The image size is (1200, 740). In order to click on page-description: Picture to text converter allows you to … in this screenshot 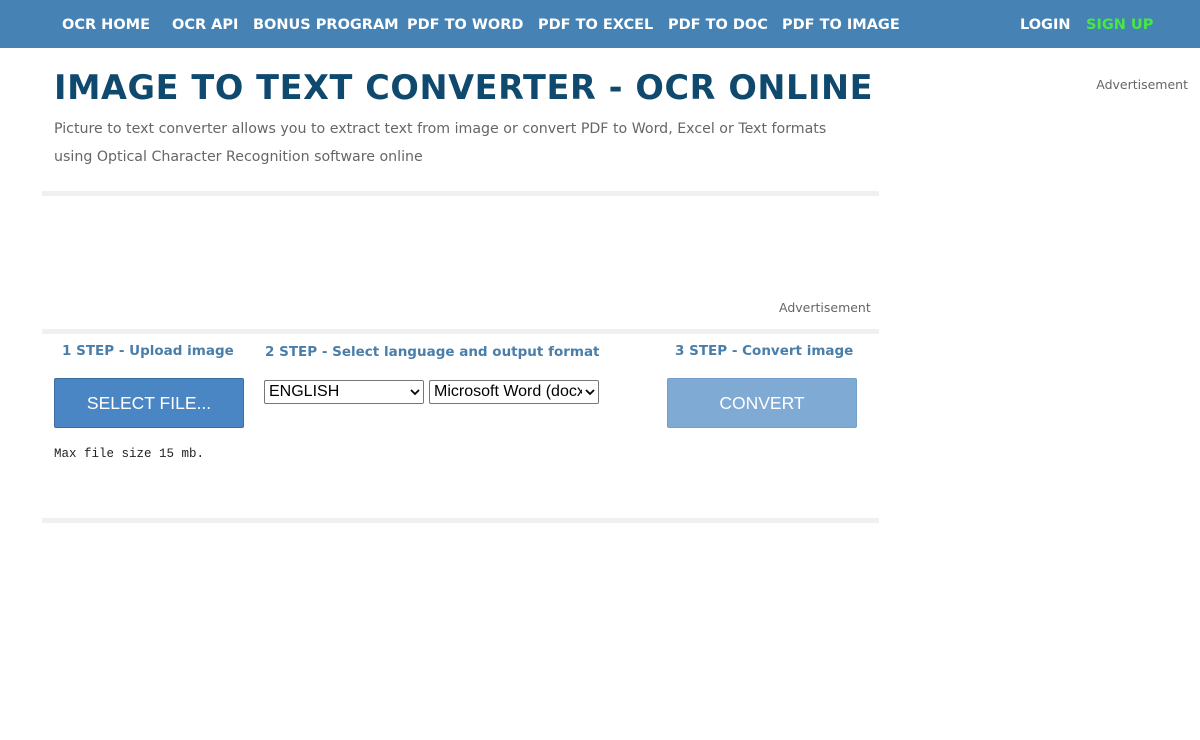, I will do `click(440, 143)`.